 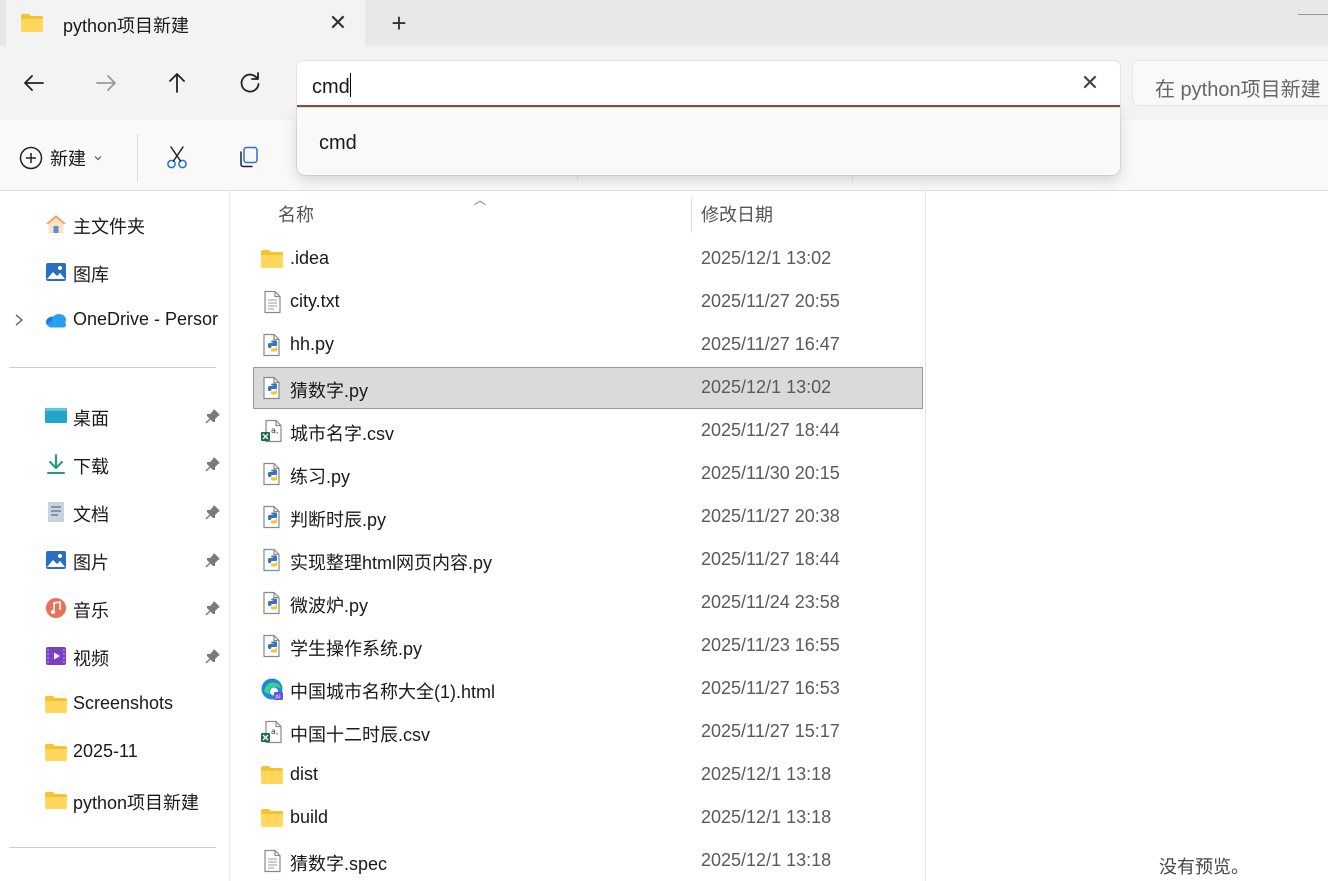 What do you see at coordinates (770, 301) in the screenshot?
I see `file-modified-date: 2025/11/27 20:55` at bounding box center [770, 301].